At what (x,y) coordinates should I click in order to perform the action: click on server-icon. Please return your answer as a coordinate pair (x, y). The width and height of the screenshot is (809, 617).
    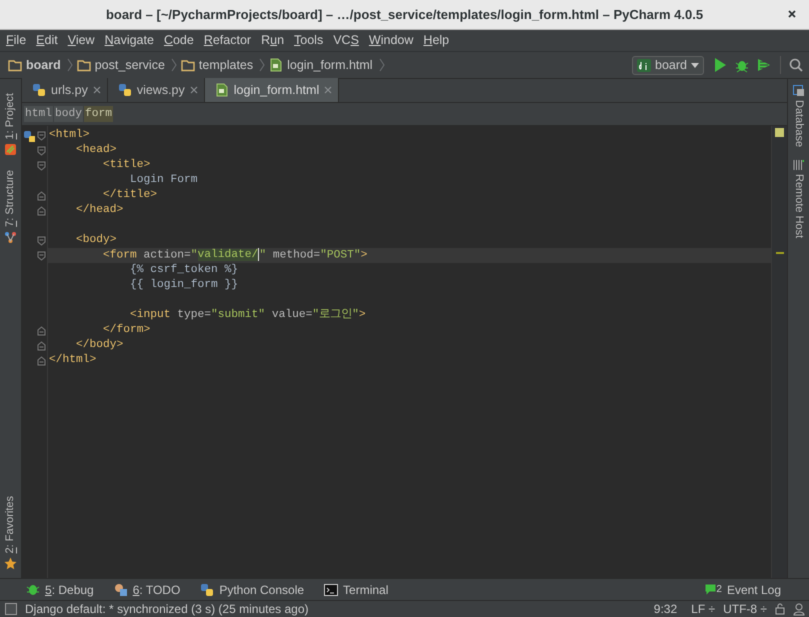
    Looking at the image, I should click on (798, 165).